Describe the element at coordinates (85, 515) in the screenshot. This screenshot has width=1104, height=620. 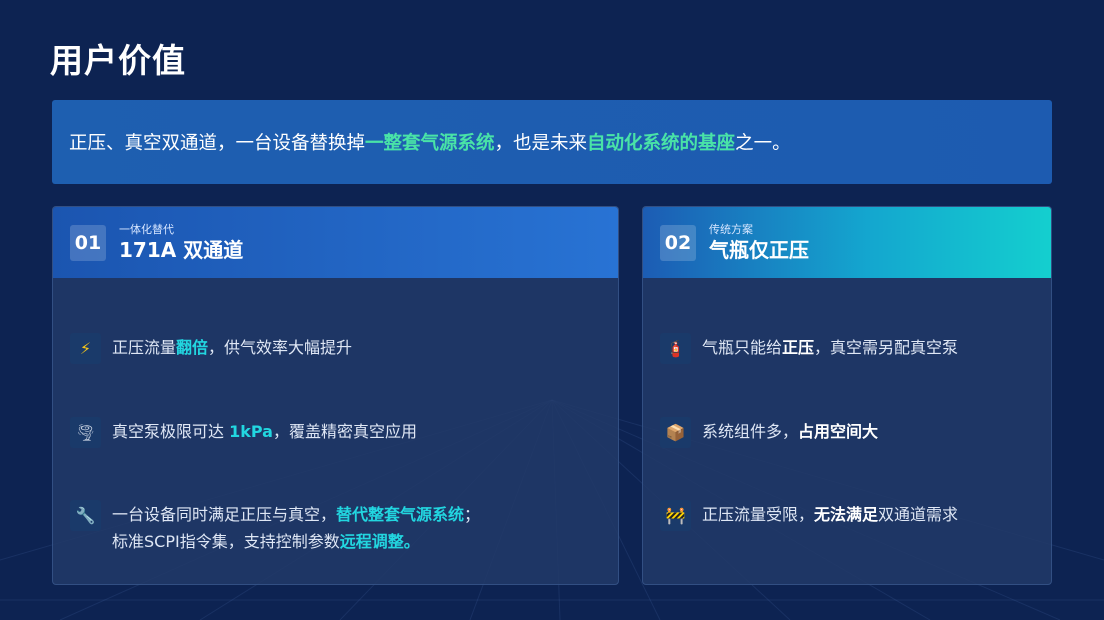
I see `wrench-icon: 🔧` at that location.